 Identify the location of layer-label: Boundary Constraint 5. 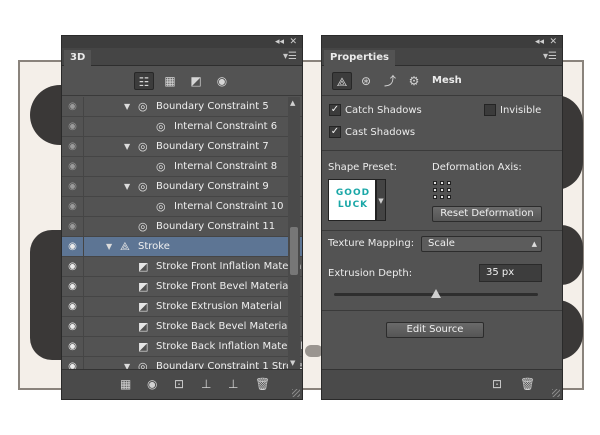
(212, 106).